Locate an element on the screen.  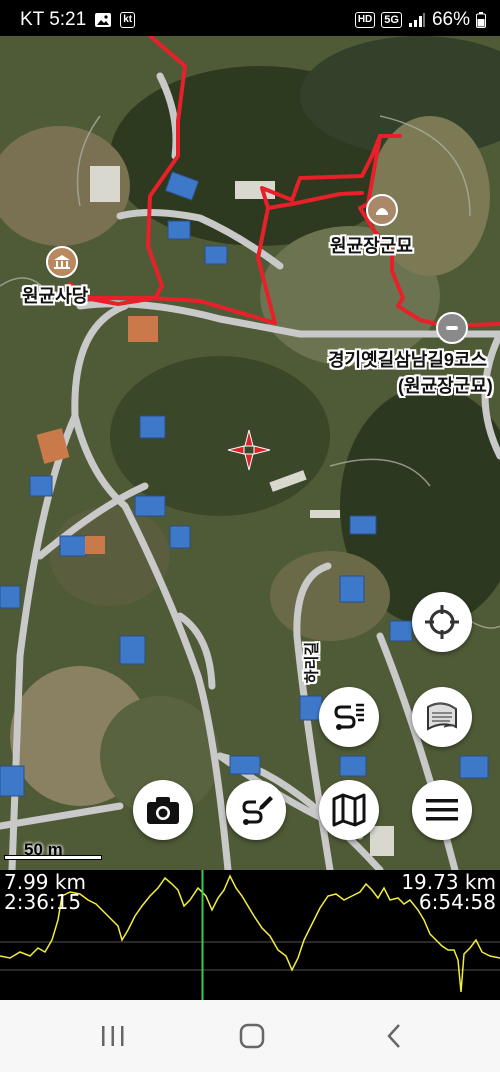
road-label: 하리길 is located at coordinates (312, 662).